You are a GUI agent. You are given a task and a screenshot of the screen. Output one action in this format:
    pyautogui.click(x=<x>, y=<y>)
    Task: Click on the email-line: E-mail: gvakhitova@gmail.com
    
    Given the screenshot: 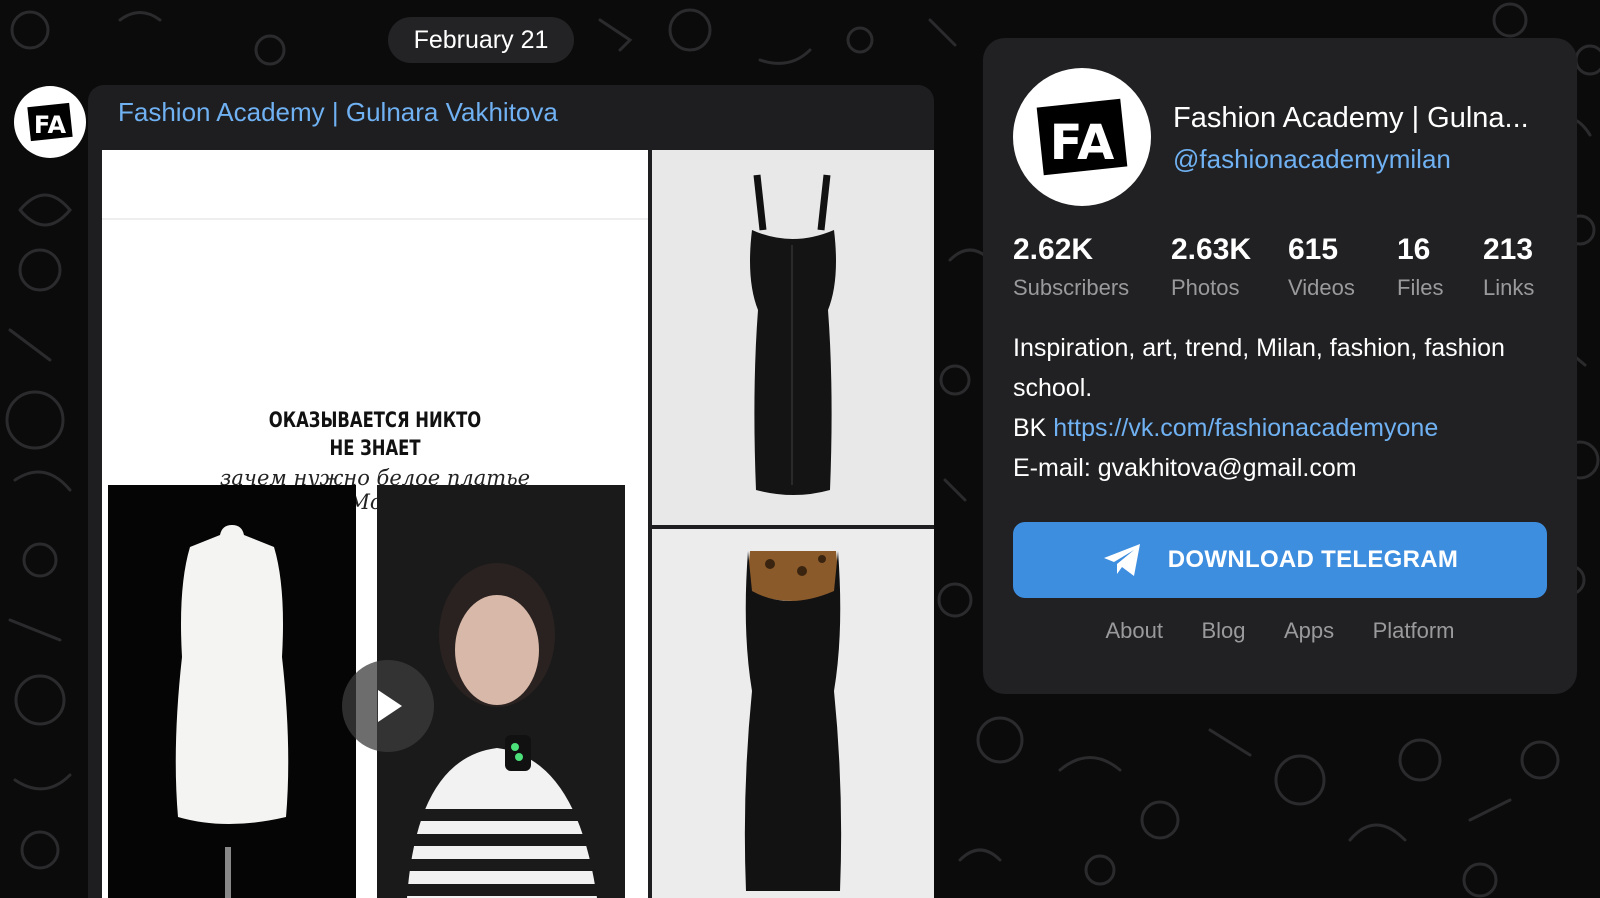 What is the action you would take?
    pyautogui.click(x=1185, y=468)
    